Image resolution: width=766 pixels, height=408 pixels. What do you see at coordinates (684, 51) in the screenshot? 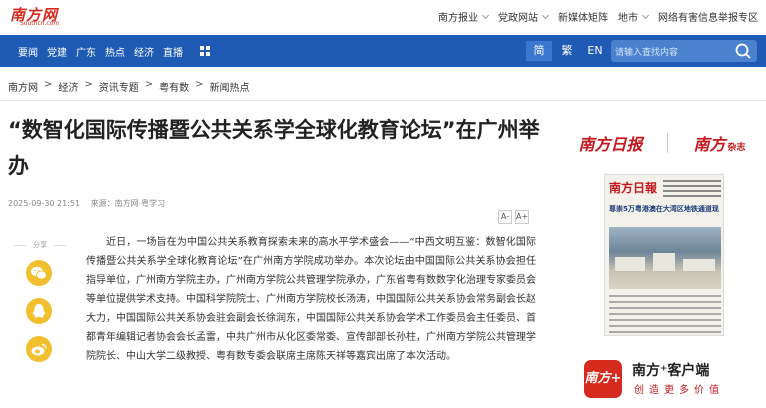
I see `search-box: 请输入查找内容` at bounding box center [684, 51].